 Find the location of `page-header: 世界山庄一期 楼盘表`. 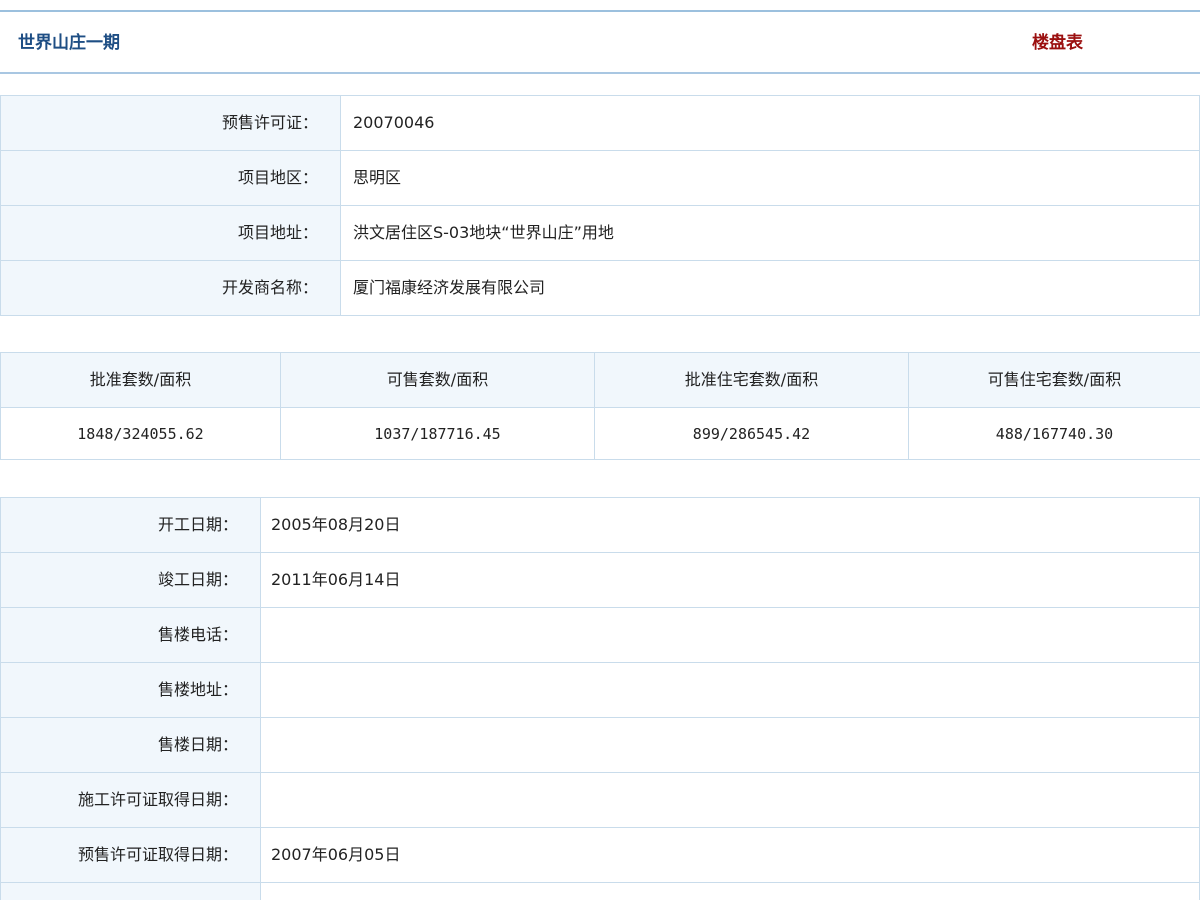

page-header: 世界山庄一期 楼盘表 is located at coordinates (600, 43).